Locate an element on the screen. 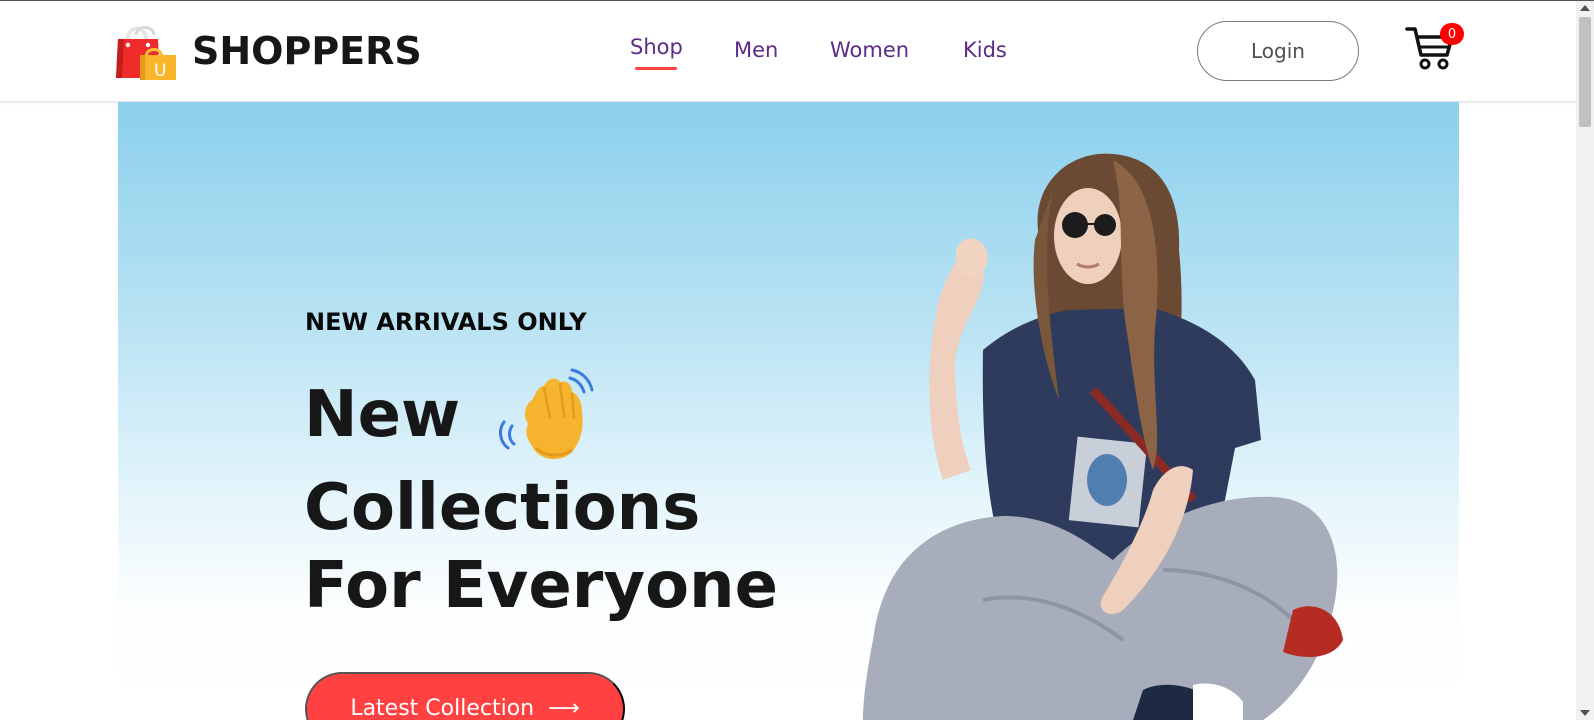 This screenshot has height=720, width=1594. login-button: Login is located at coordinates (1278, 51).